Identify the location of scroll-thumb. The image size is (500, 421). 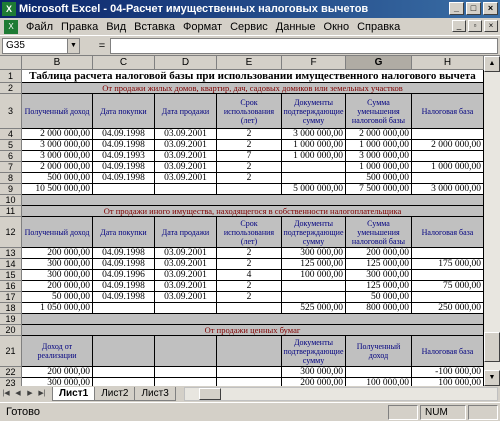
(492, 347).